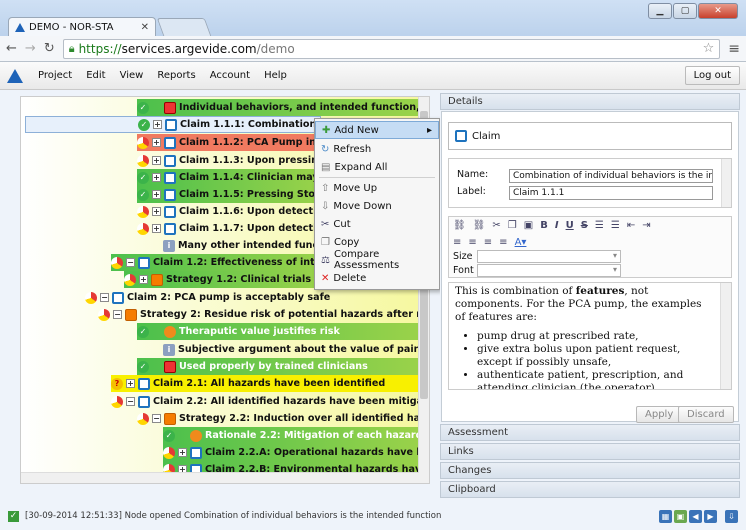 The width and height of the screenshot is (746, 530). Describe the element at coordinates (220, 477) in the screenshot. I see `tree-horizontal-scrollbar` at that location.